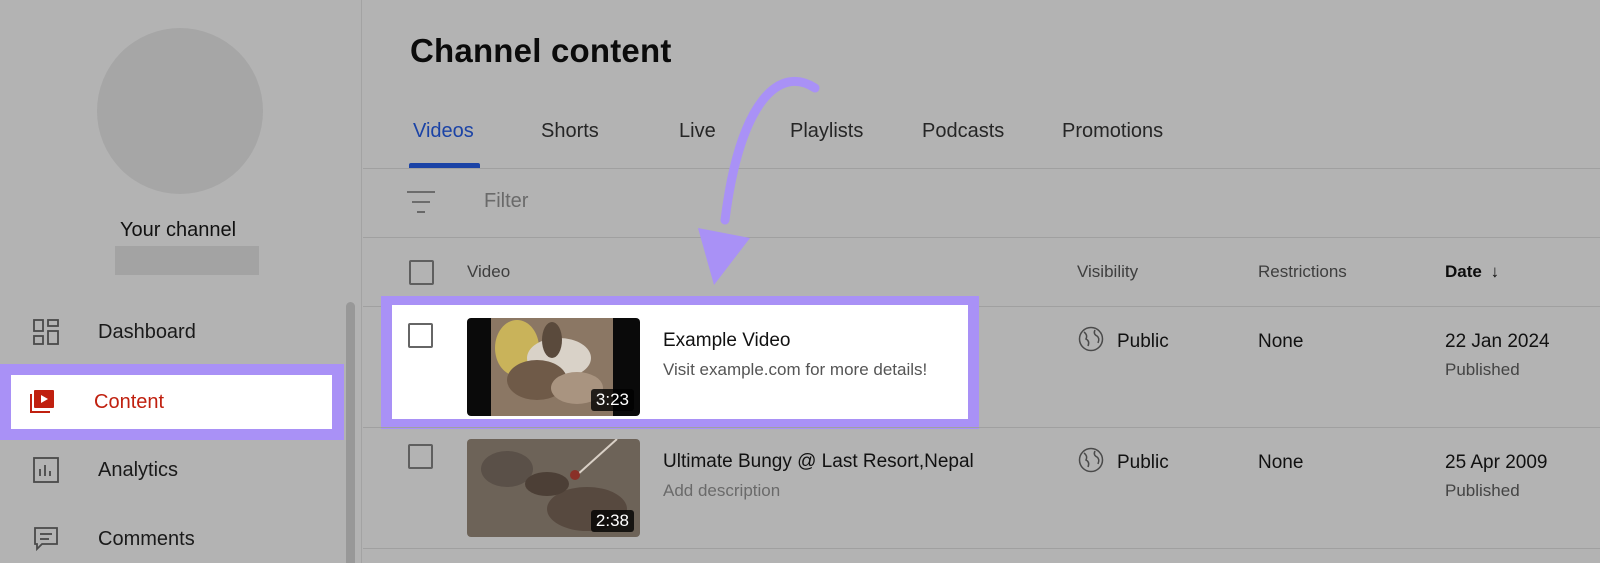  What do you see at coordinates (421, 272) in the screenshot?
I see `select-all-checkbox` at bounding box center [421, 272].